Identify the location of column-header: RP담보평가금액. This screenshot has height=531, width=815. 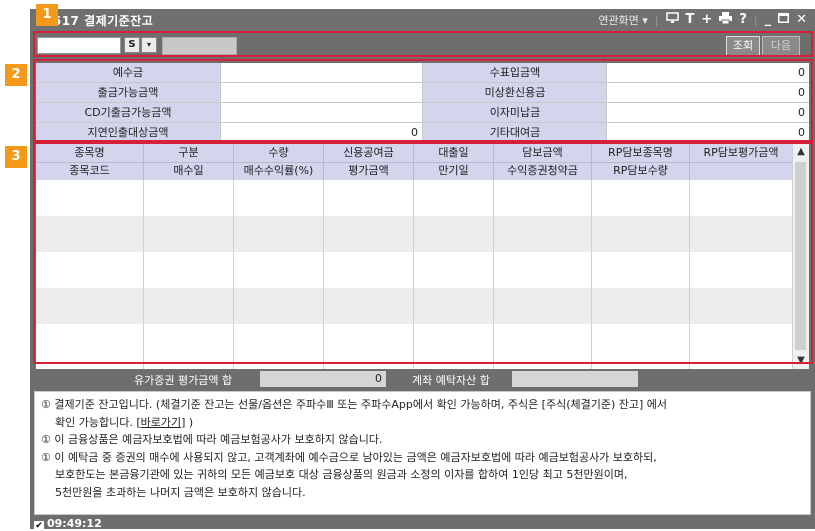
(741, 153).